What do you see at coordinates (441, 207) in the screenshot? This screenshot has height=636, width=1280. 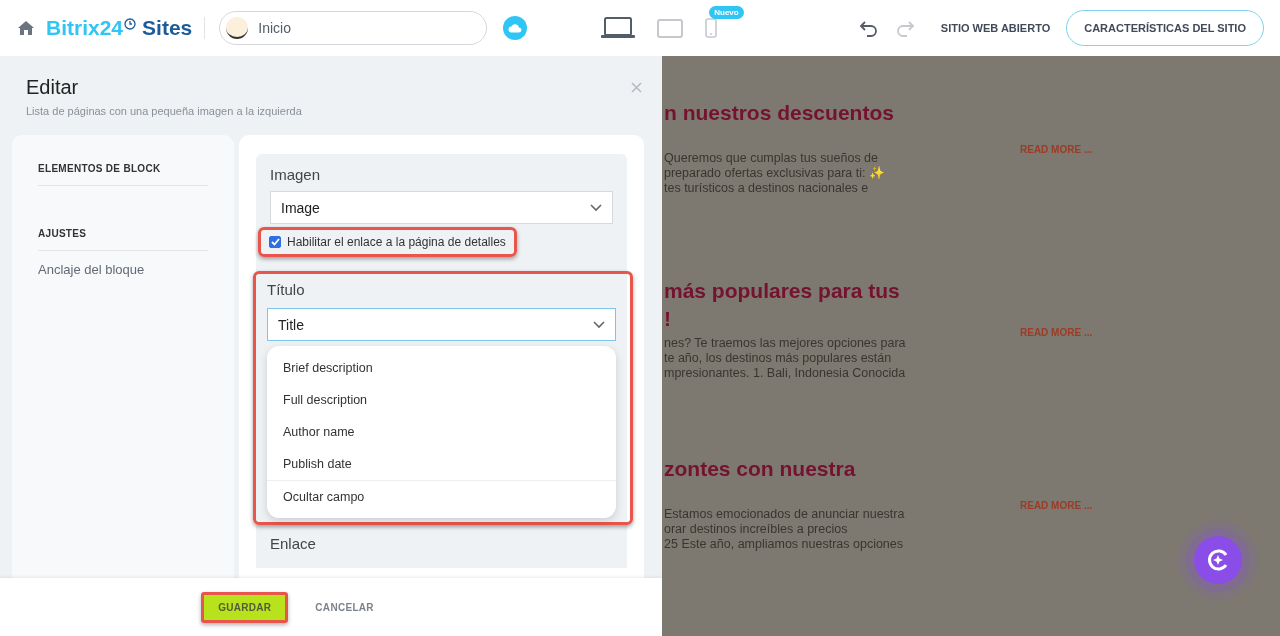 I see `select-field: Image` at bounding box center [441, 207].